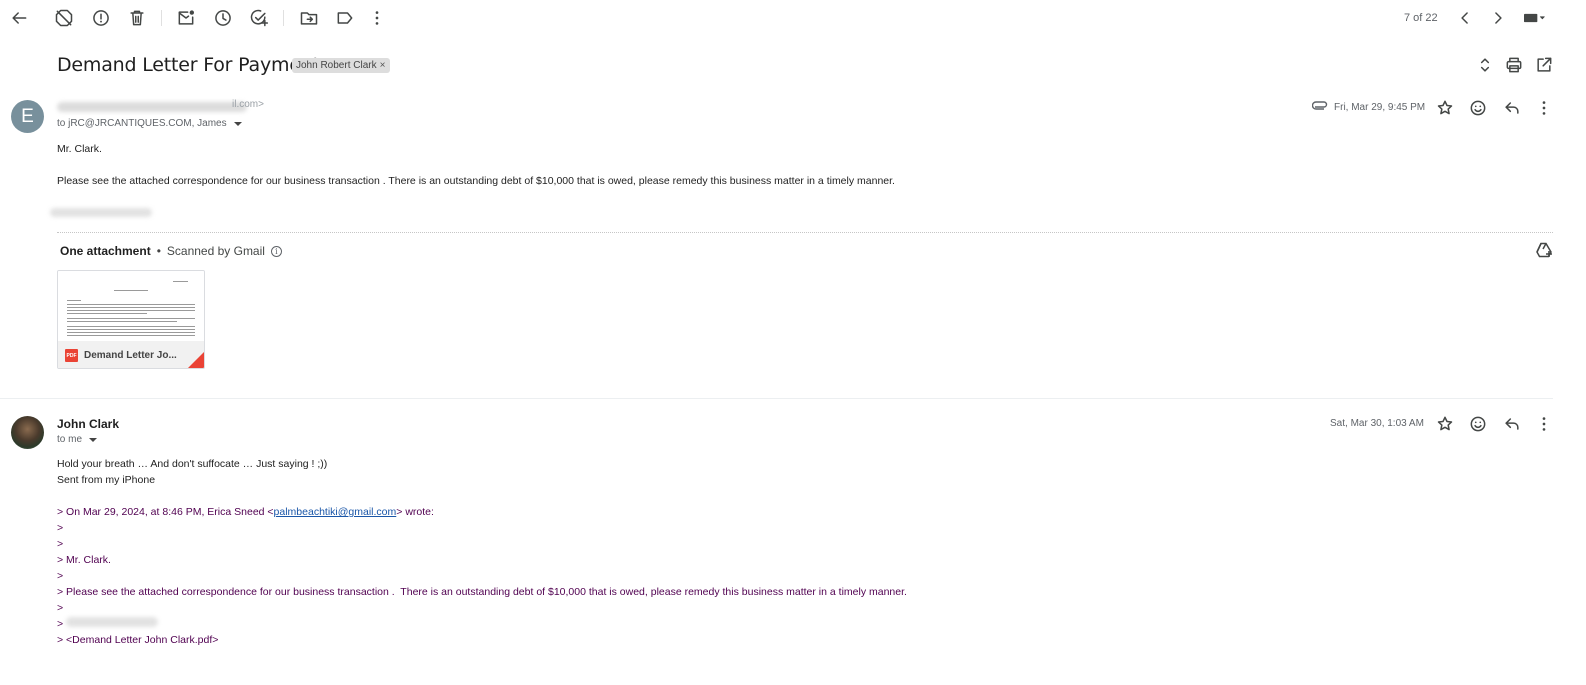  What do you see at coordinates (70, 439) in the screenshot?
I see `recipients-text: to me` at bounding box center [70, 439].